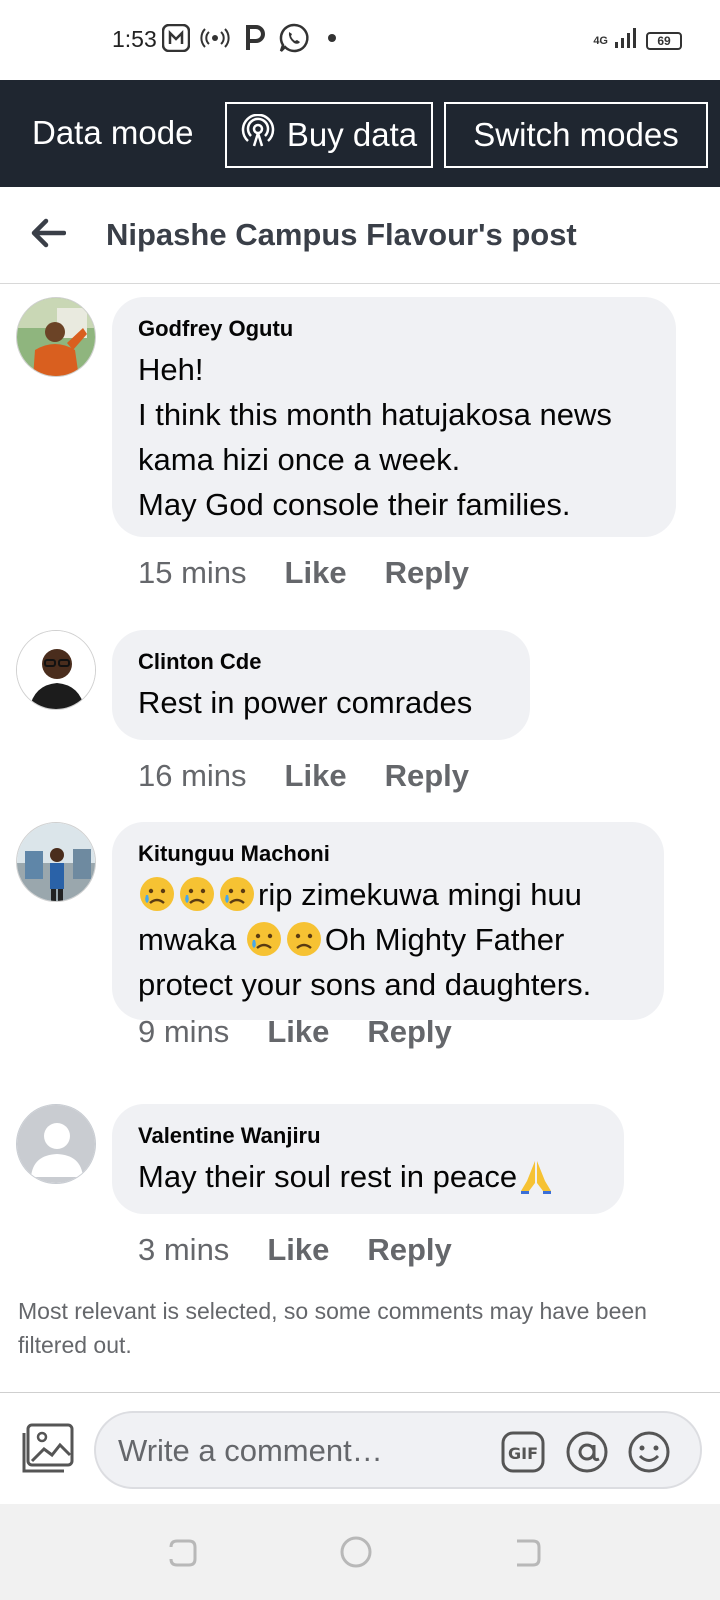  I want to click on comment-meta: 9 mins Like Reply, so click(314, 1032).